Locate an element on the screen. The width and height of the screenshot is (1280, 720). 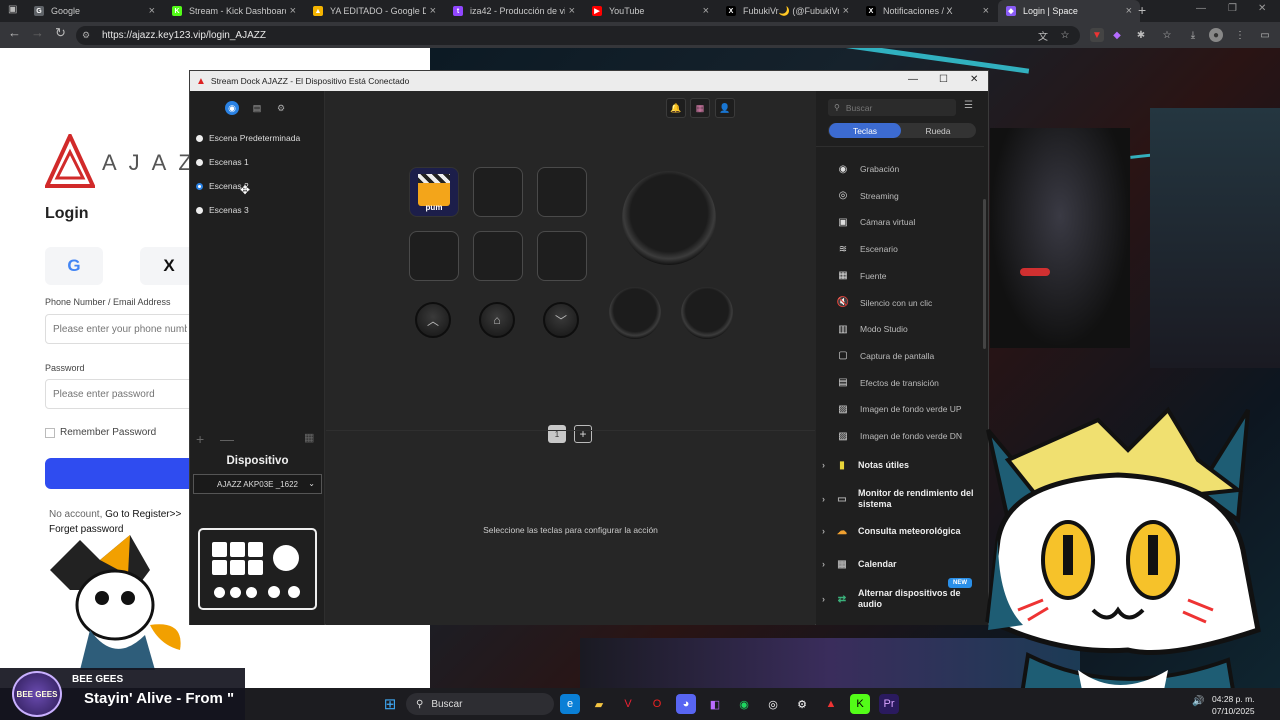
notification-bell-icon: 🔔 is located at coordinates (676, 108).